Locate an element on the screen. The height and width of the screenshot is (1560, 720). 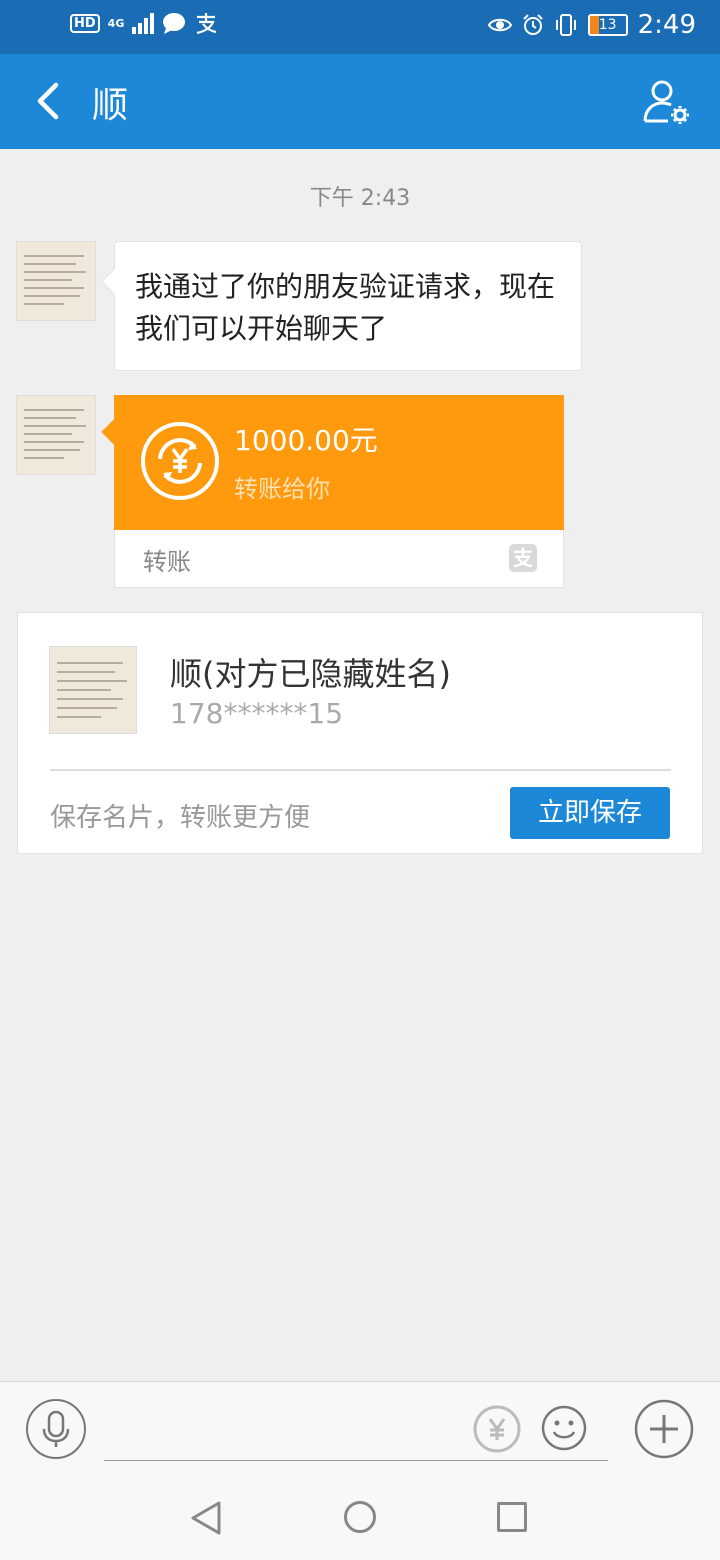
chat-timestamp: 下午 2:43 is located at coordinates (360, 198).